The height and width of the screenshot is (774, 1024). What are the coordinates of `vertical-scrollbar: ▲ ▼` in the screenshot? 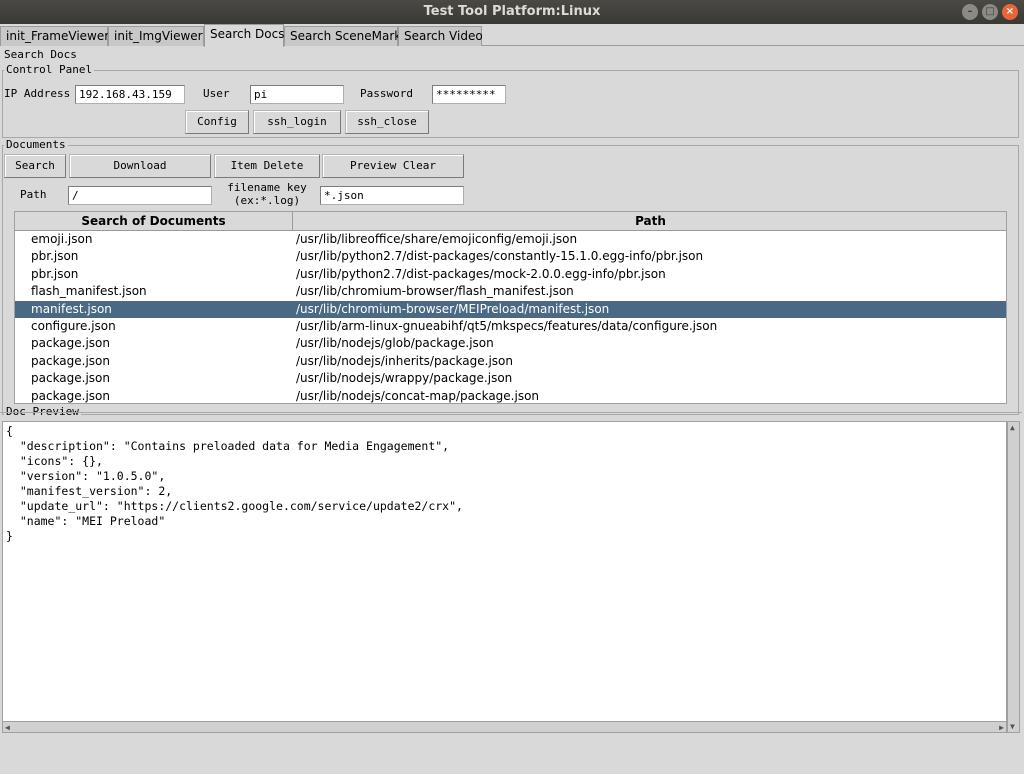 It's located at (1013, 577).